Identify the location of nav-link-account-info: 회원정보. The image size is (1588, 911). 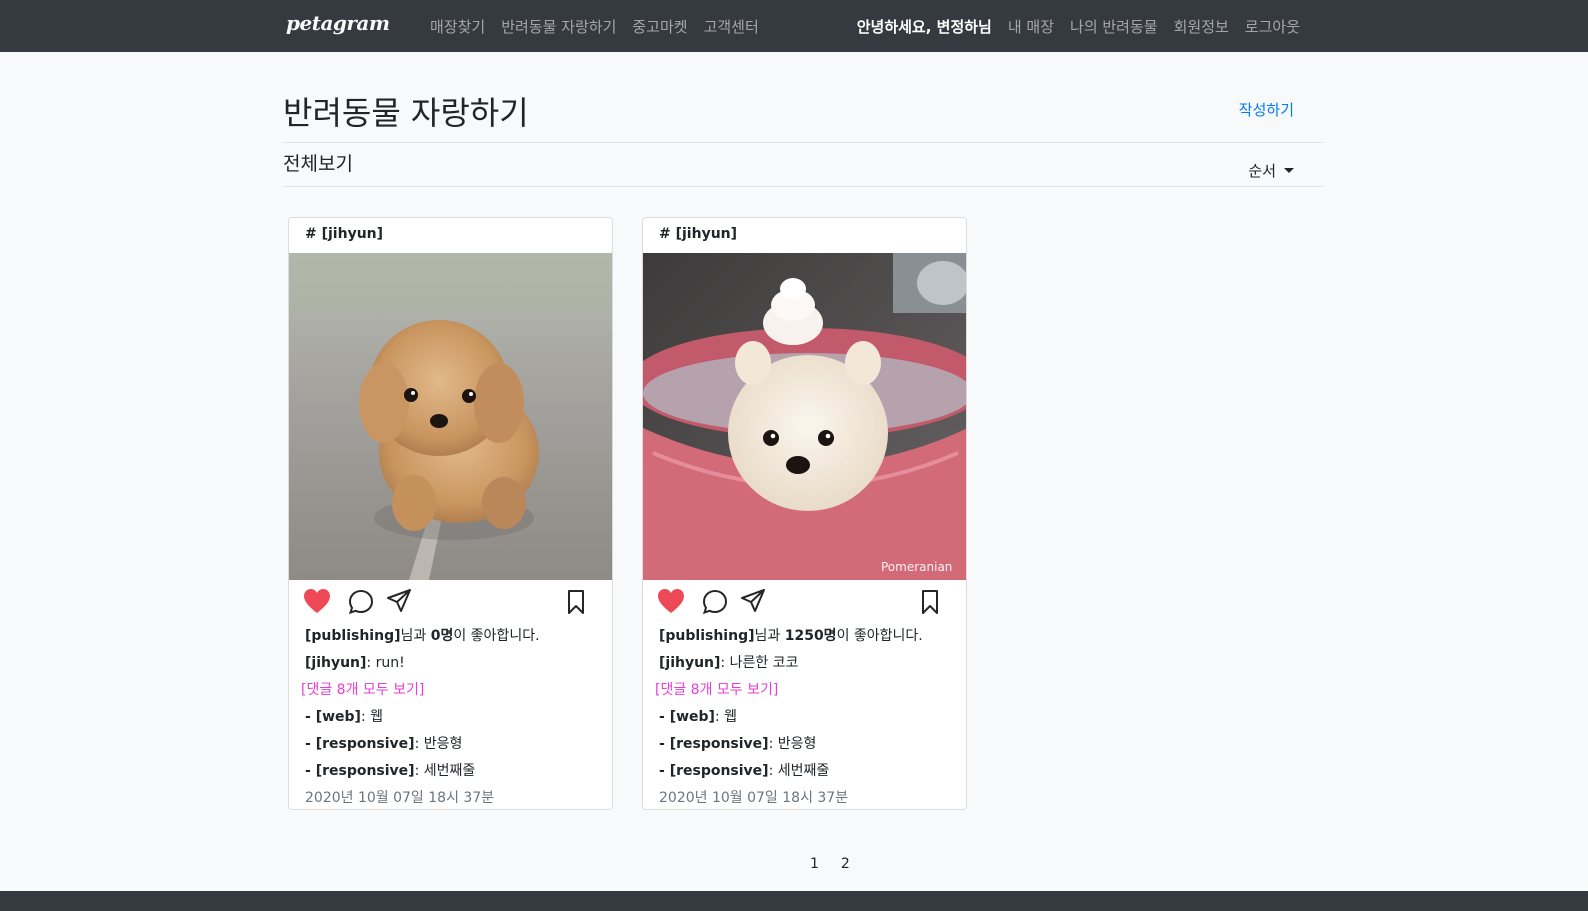
(1201, 26).